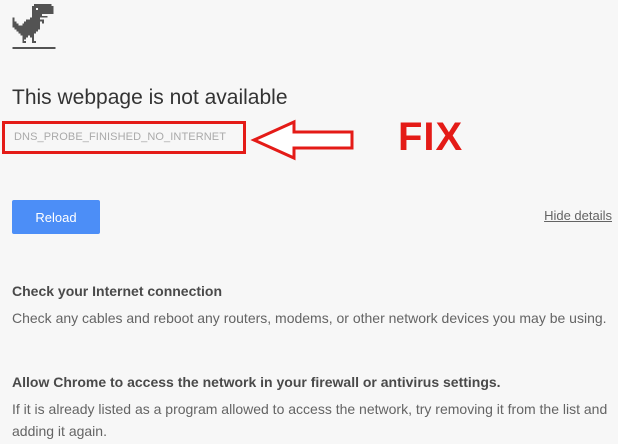 The width and height of the screenshot is (618, 444). What do you see at coordinates (302, 140) in the screenshot?
I see `annotation-arrow-icon` at bounding box center [302, 140].